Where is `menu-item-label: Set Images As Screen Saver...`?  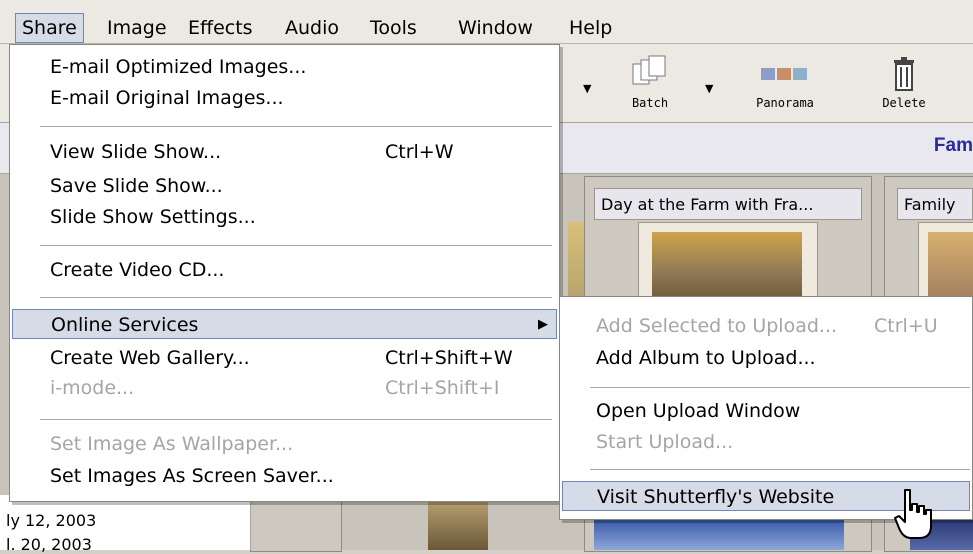
menu-item-label: Set Images As Screen Saver... is located at coordinates (192, 476).